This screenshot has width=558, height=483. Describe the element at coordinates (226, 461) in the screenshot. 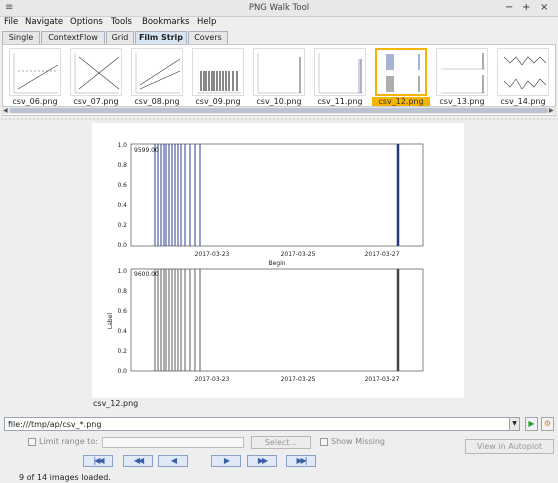

I see `next-button: ▶` at that location.